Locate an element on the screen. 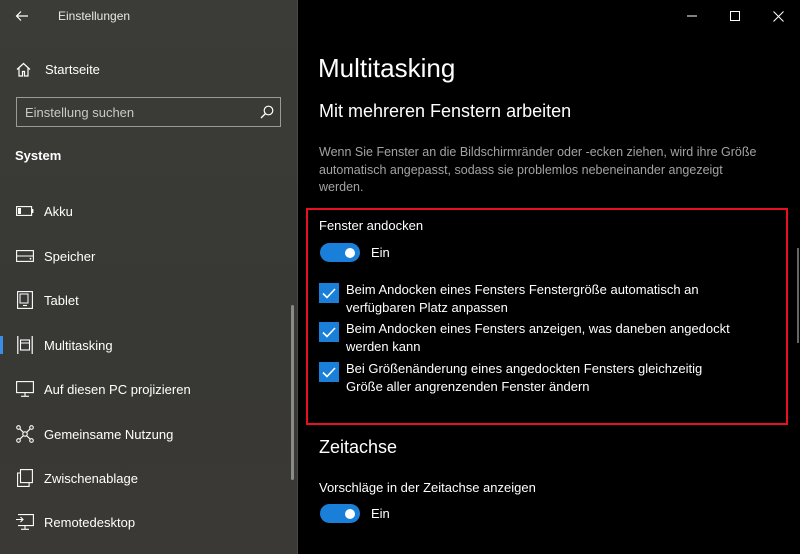  snap-size-checkbox is located at coordinates (329, 293).